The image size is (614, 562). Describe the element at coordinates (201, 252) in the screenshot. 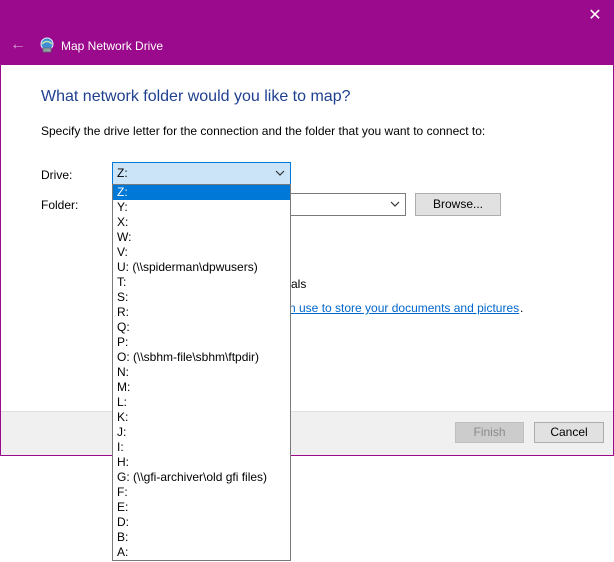

I see `drive-option: V:` at that location.